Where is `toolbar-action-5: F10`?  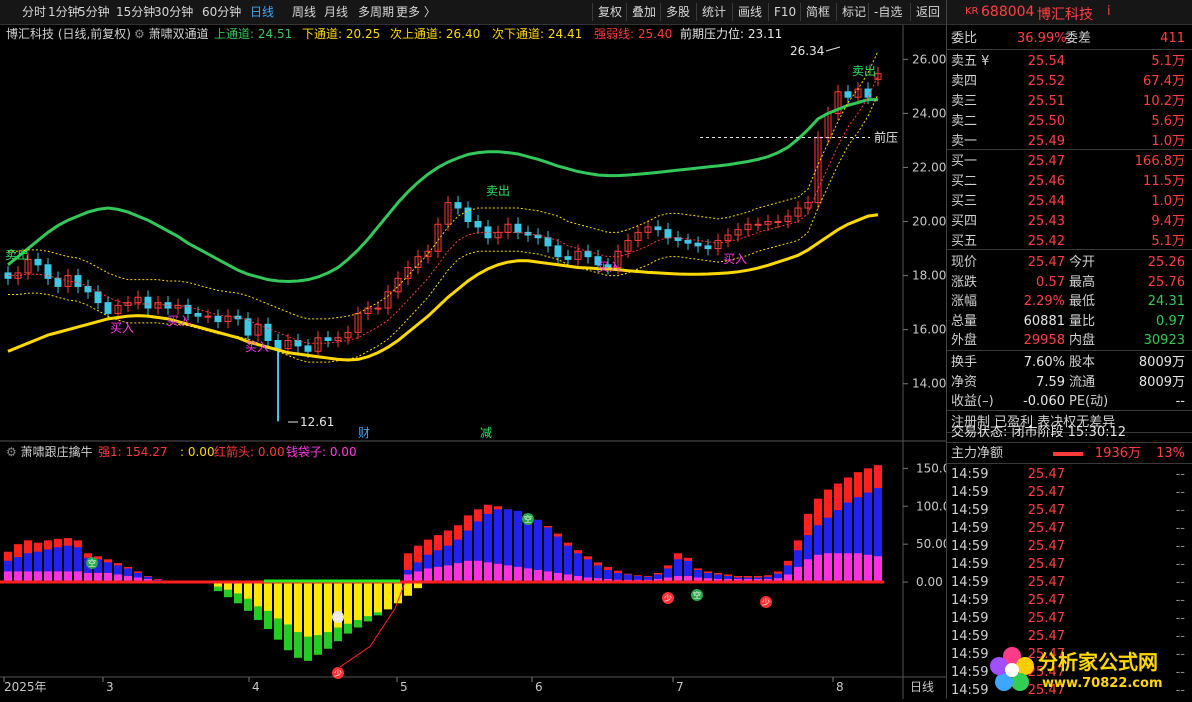
toolbar-action-5: F10 is located at coordinates (785, 12).